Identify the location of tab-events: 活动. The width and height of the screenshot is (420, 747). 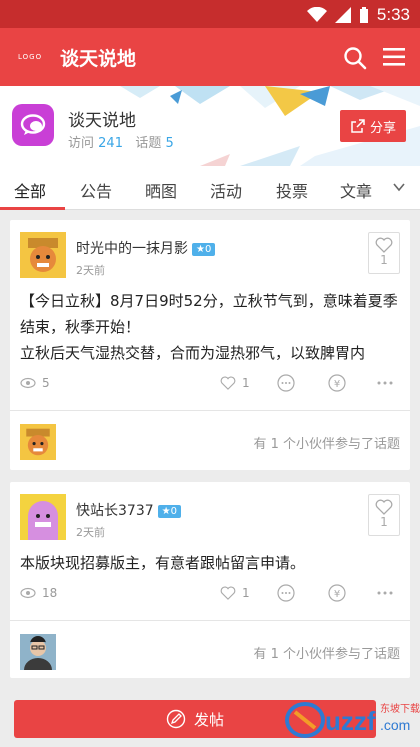
(226, 190).